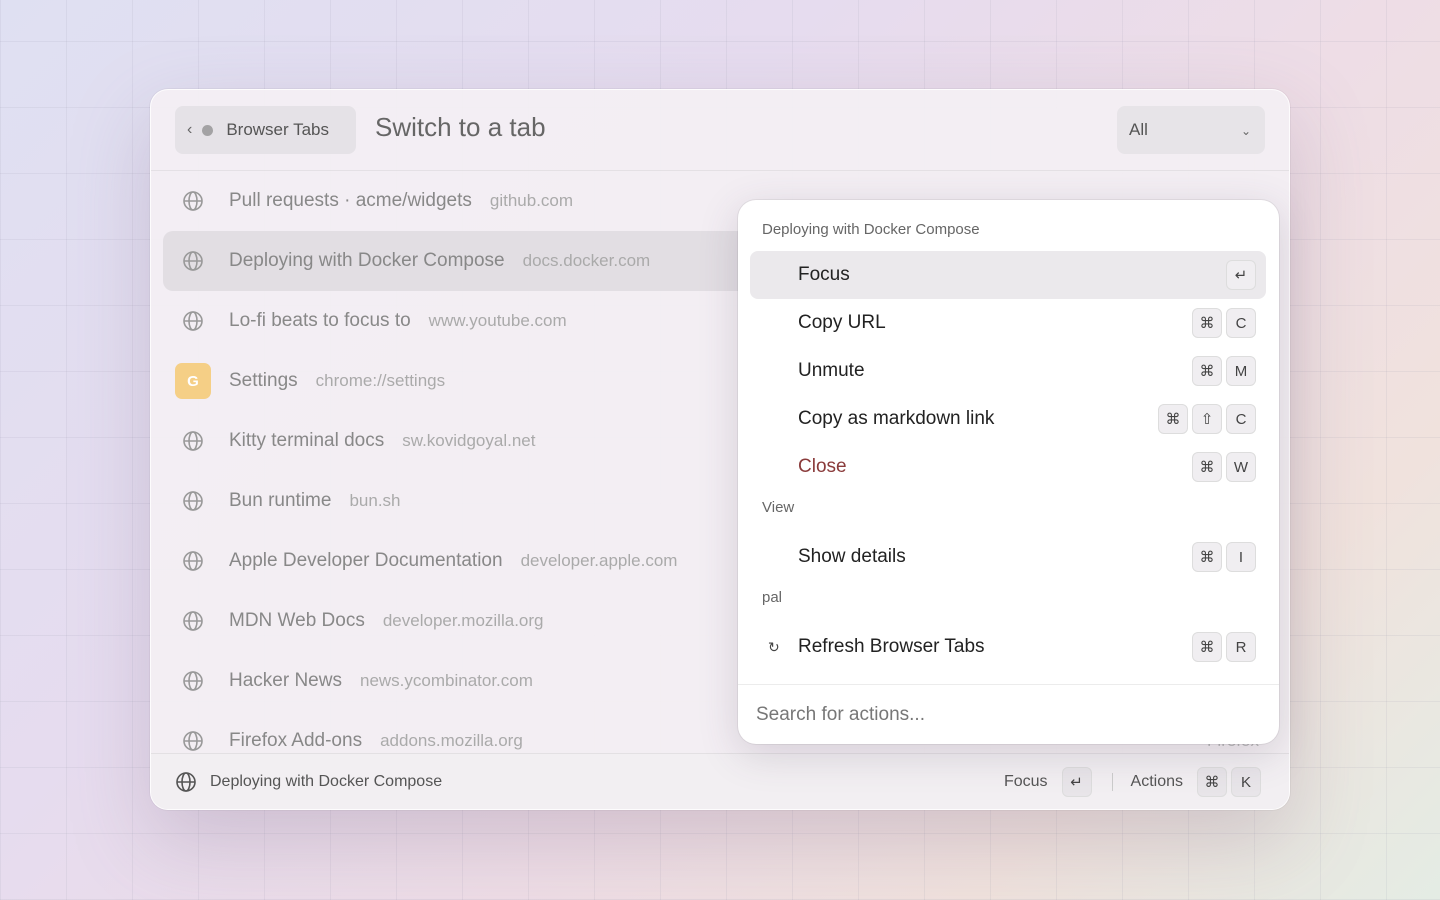 The width and height of the screenshot is (1440, 900). I want to click on shortcut-key: I, so click(1241, 557).